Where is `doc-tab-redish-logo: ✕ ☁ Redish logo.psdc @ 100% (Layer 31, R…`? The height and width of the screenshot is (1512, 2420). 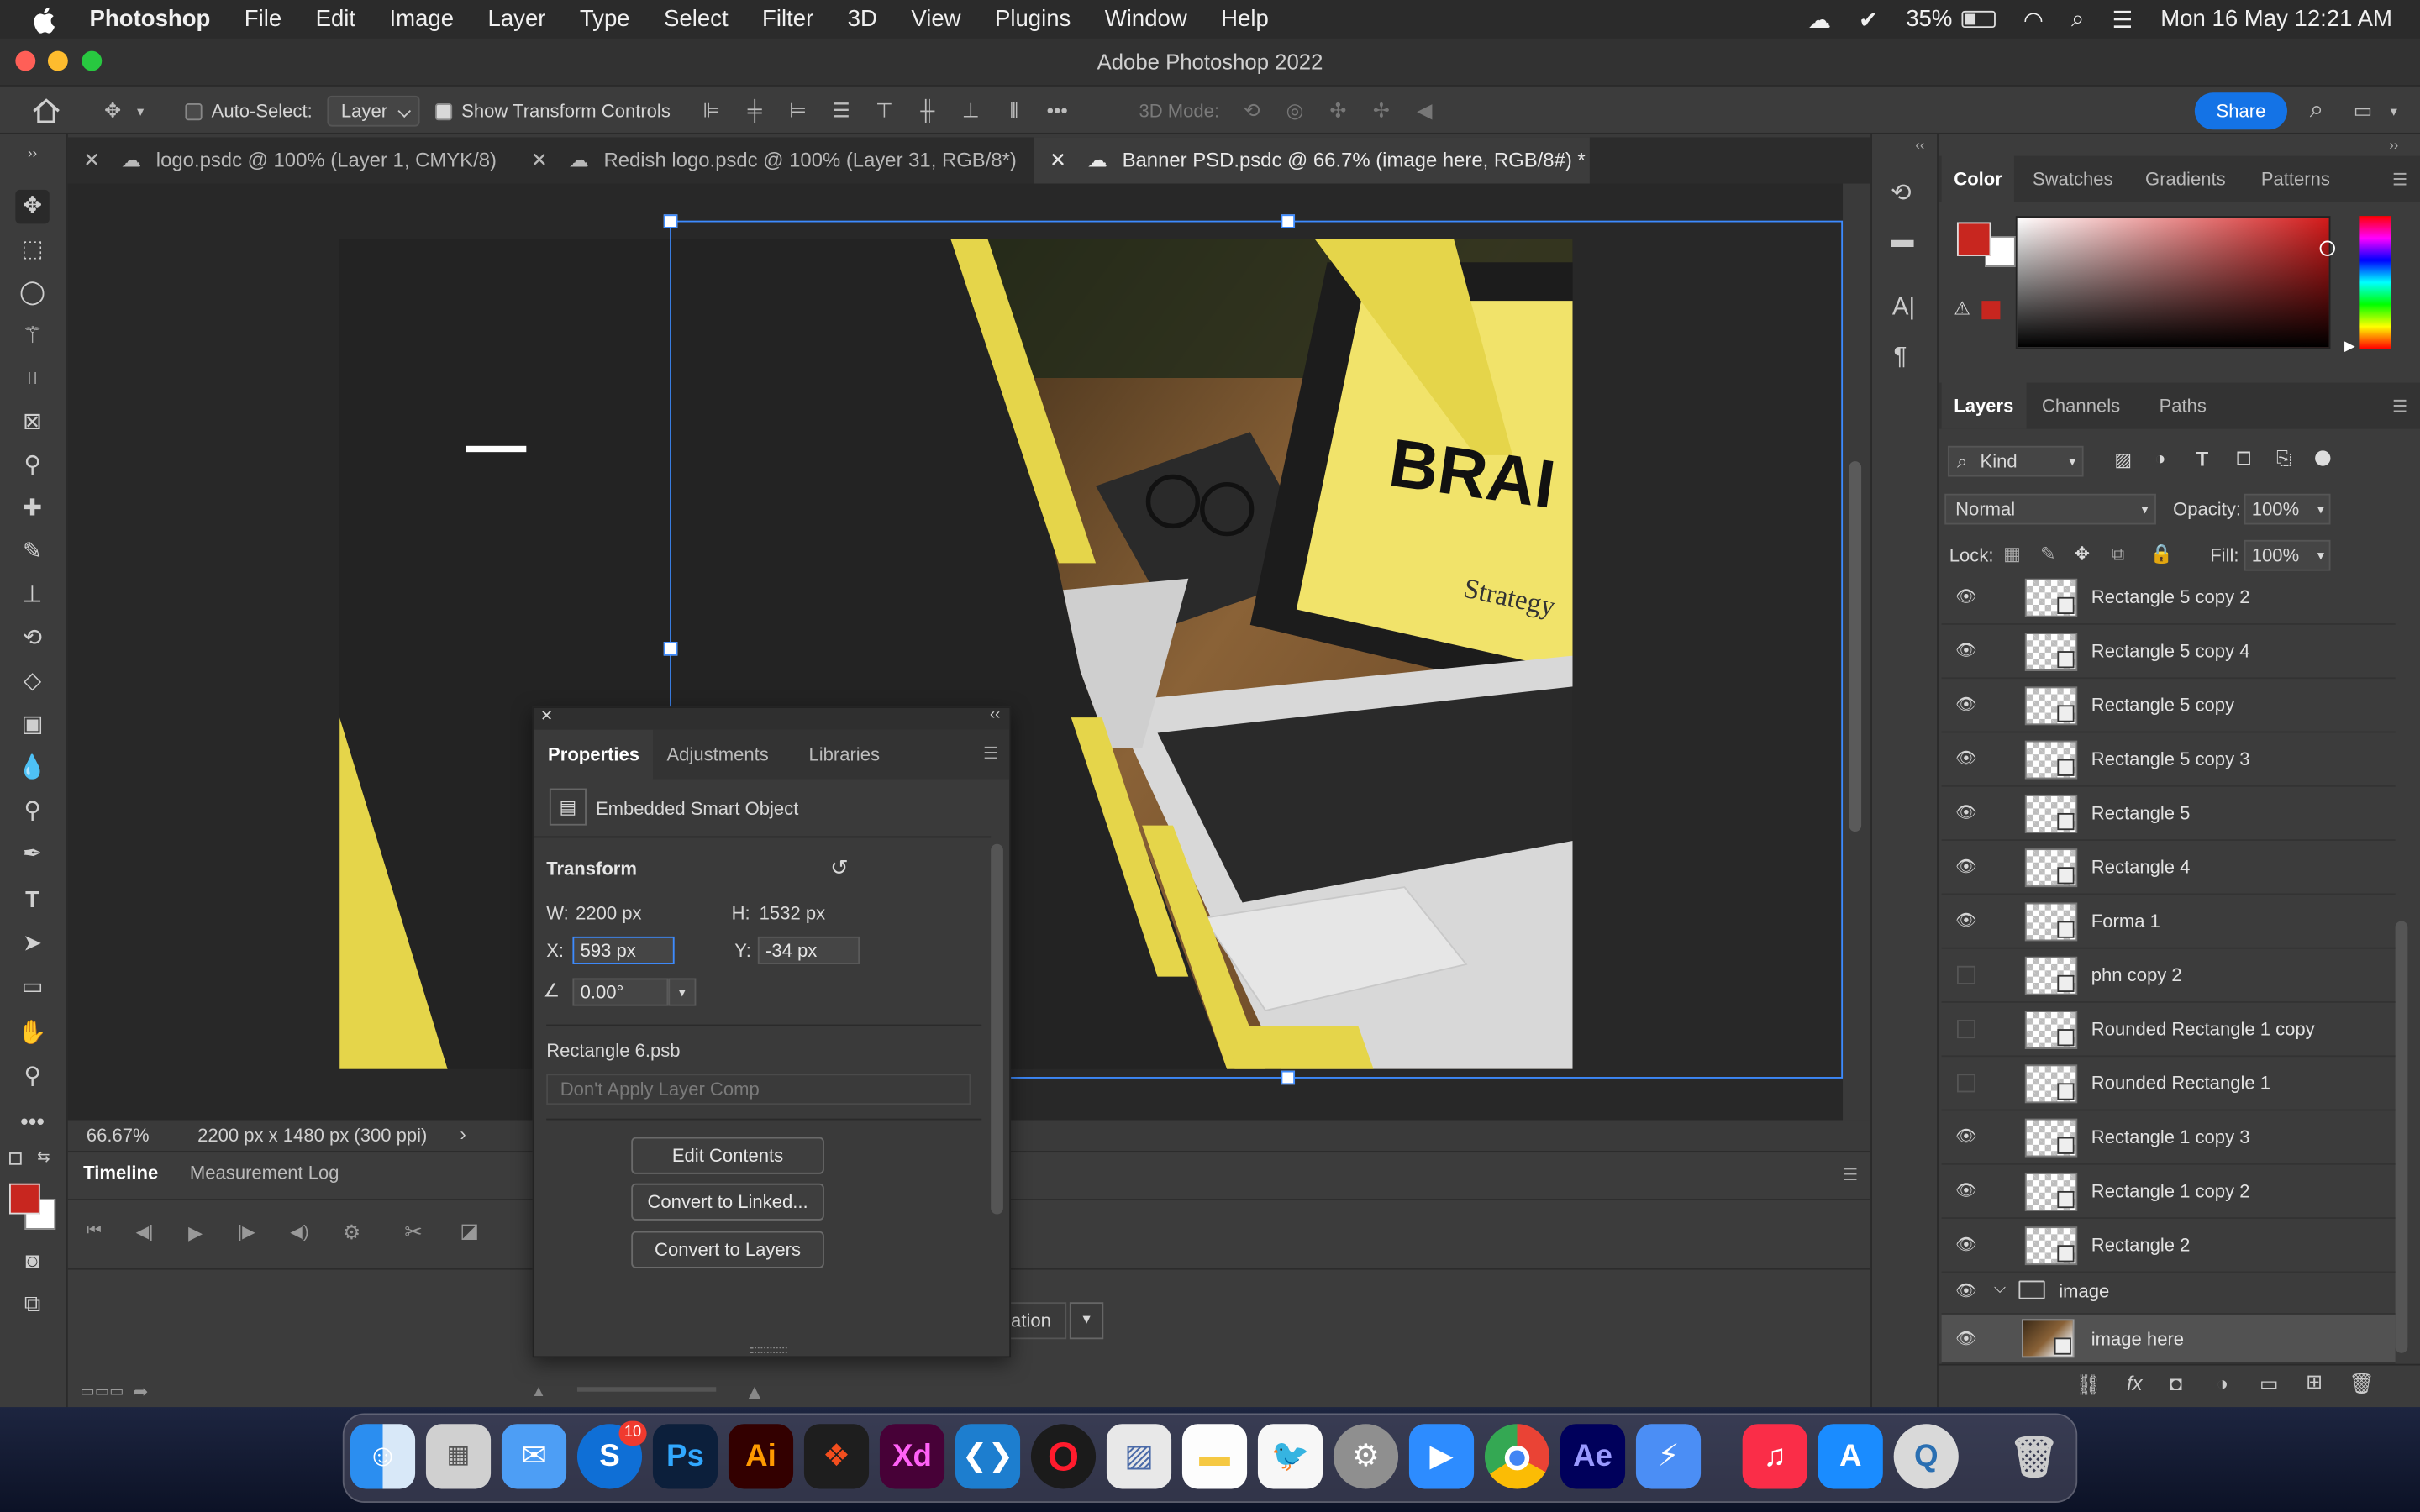 doc-tab-redish-logo: ✕ ☁ Redish logo.psdc @ 100% (Layer 31, R… is located at coordinates (776, 160).